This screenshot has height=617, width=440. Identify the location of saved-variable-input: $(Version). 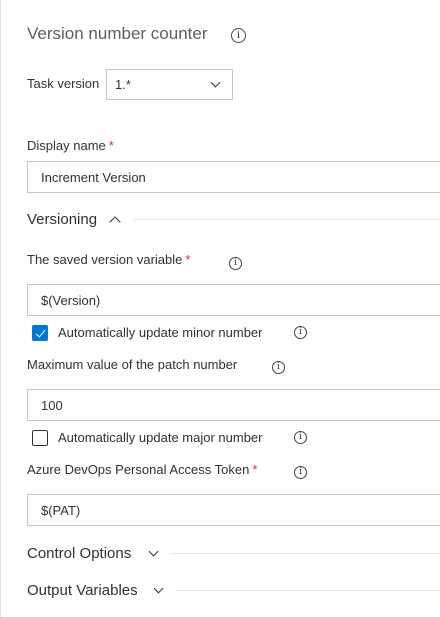
(233, 300).